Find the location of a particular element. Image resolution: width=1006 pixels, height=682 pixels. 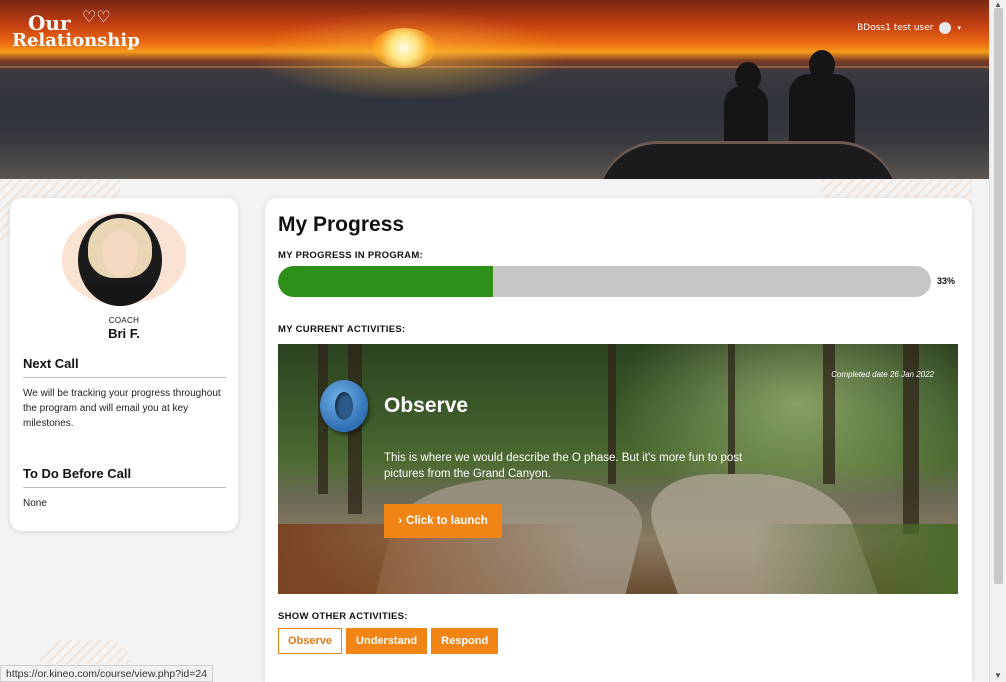

decorative-stripes is located at coordinates (85, 652).